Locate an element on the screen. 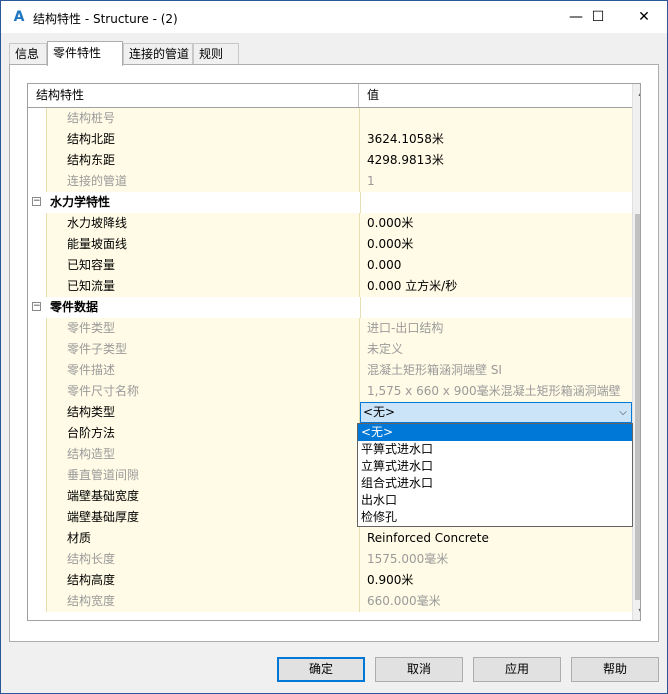 The image size is (668, 694). property-row: 结构长度 1575.000毫米 is located at coordinates (330, 559).